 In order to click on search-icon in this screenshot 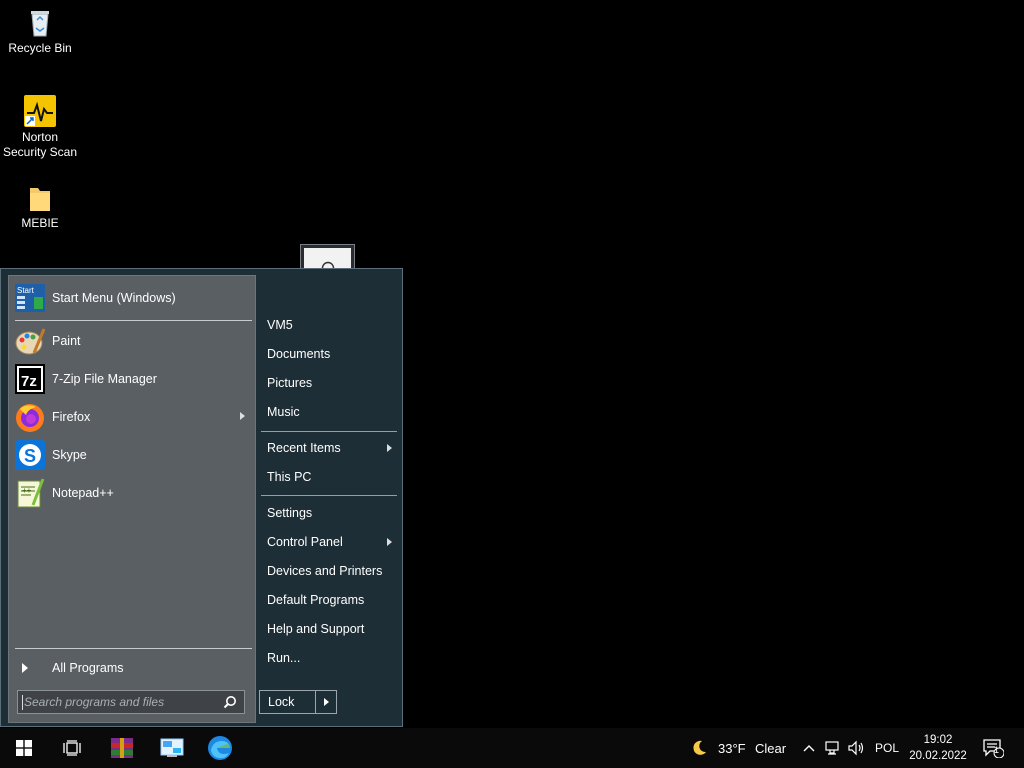, I will do `click(230, 702)`.